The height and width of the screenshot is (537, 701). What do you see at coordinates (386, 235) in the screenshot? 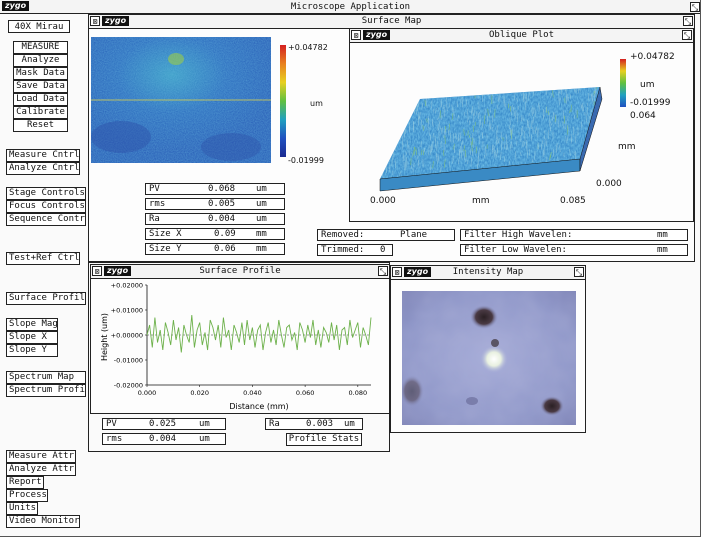
I see `removed-field: Removed: Plane` at bounding box center [386, 235].